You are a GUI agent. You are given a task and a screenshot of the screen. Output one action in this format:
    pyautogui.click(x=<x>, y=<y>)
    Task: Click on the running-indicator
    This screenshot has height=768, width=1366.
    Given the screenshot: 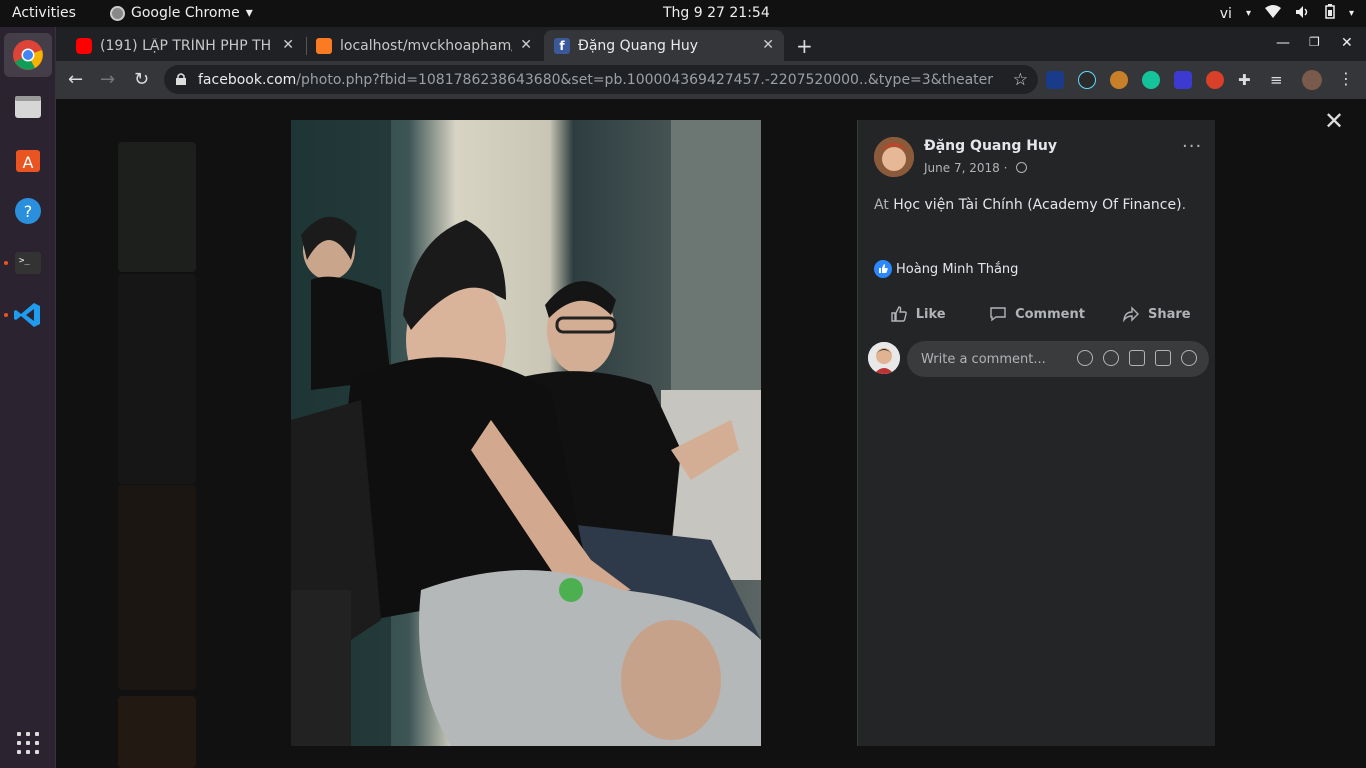 What is the action you would take?
    pyautogui.click(x=6, y=263)
    